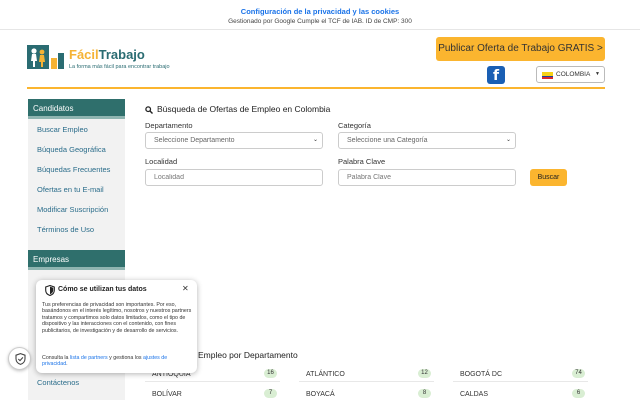 This screenshot has width=640, height=400. What do you see at coordinates (70, 189) in the screenshot?
I see `sidebar-item-ofertas-email: Ofertas en tu E-mail` at bounding box center [70, 189].